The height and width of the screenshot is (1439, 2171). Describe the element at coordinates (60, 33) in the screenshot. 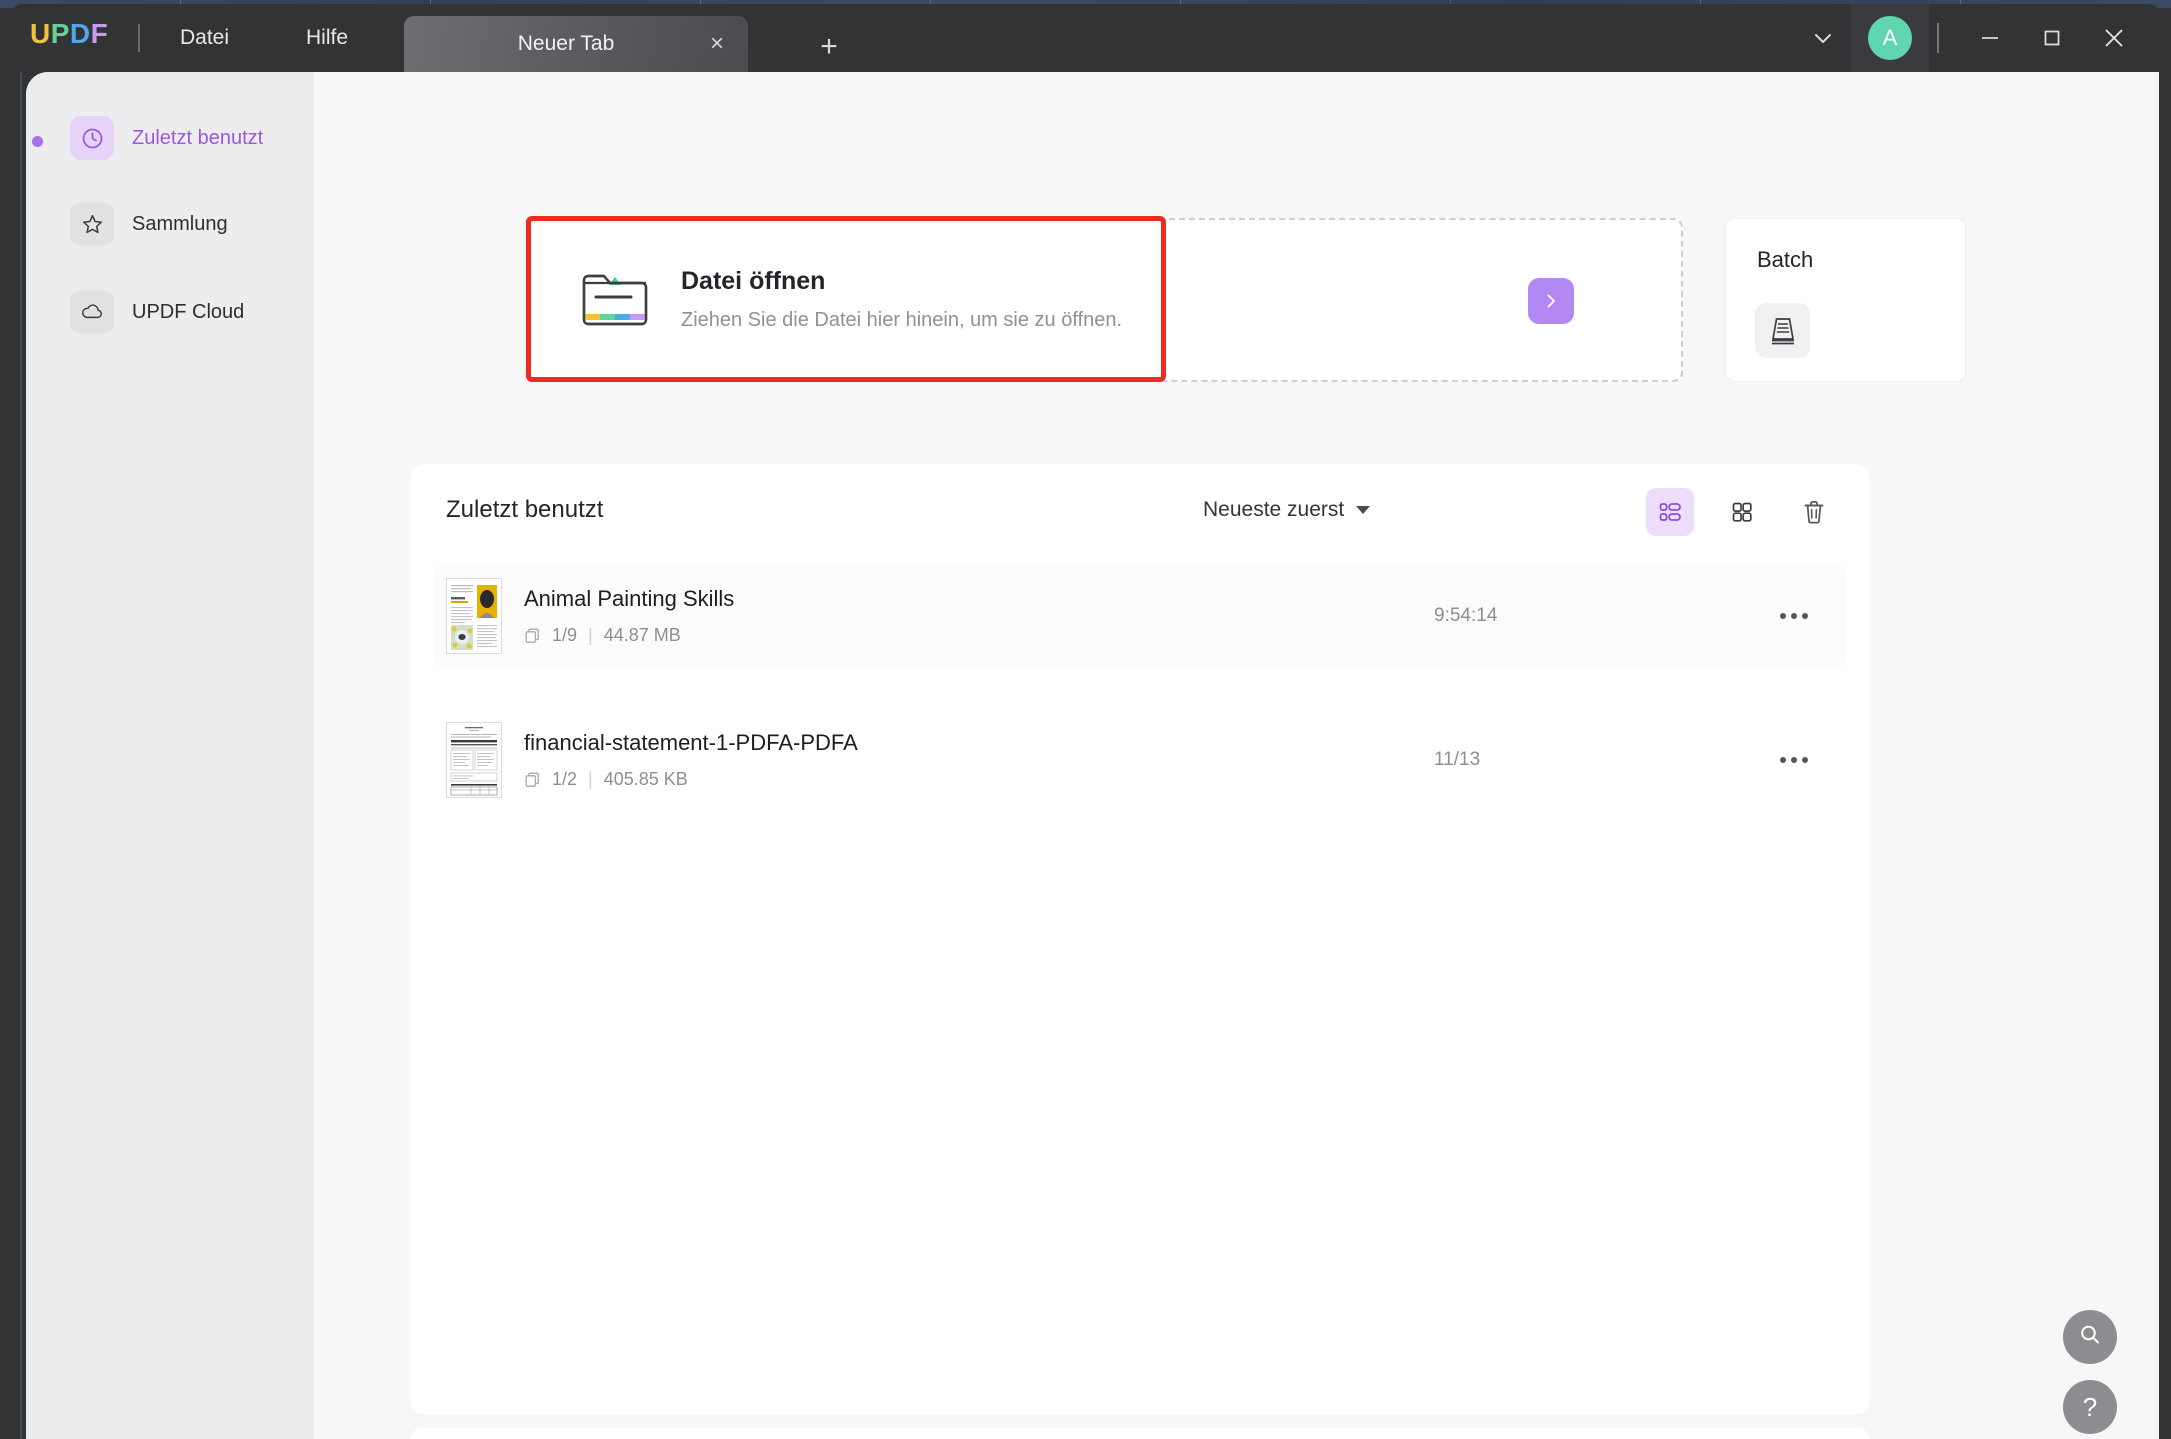

I see `logo-letter-p: P` at that location.